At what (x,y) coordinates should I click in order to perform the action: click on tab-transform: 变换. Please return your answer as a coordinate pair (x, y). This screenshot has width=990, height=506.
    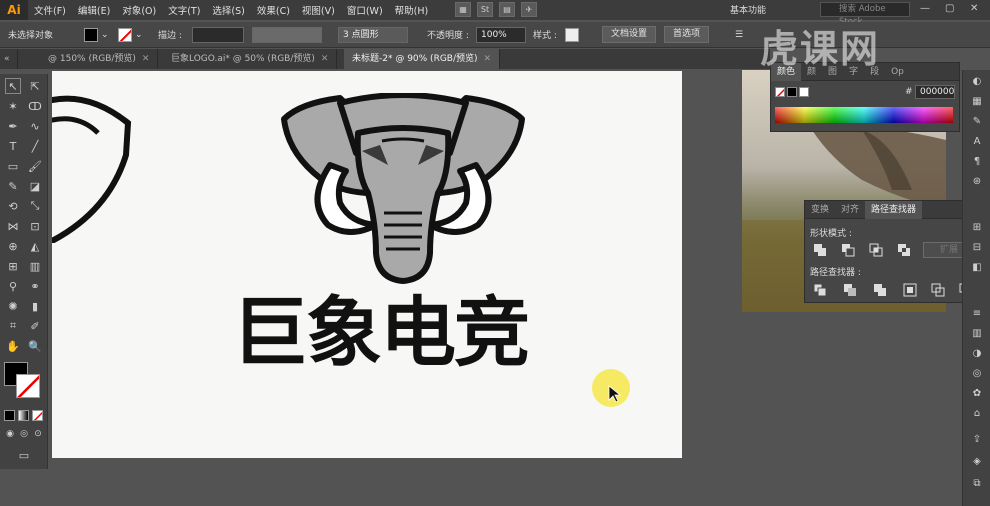
    Looking at the image, I should click on (820, 210).